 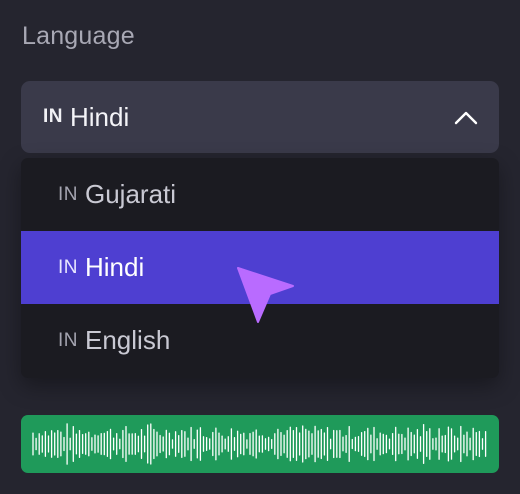 I want to click on language-label: Language, so click(x=78, y=36).